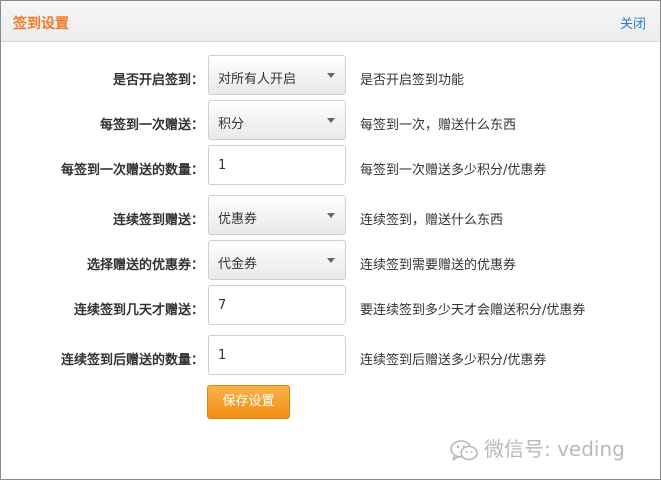  I want to click on select-value: 代金券, so click(238, 264).